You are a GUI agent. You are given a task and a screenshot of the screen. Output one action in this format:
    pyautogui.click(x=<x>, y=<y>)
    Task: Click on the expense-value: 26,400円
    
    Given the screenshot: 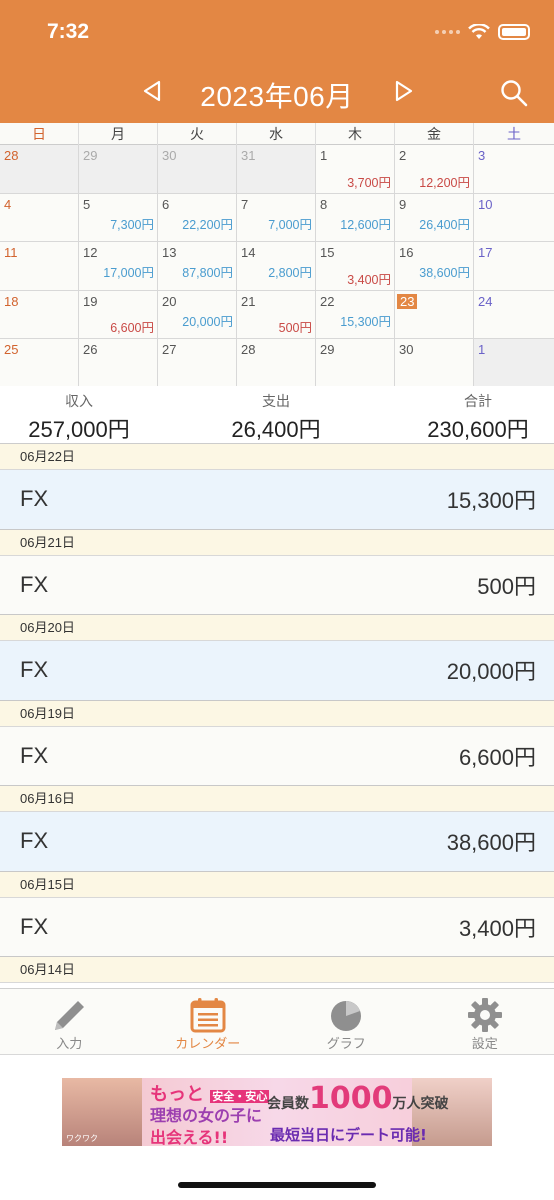 What is the action you would take?
    pyautogui.click(x=276, y=429)
    